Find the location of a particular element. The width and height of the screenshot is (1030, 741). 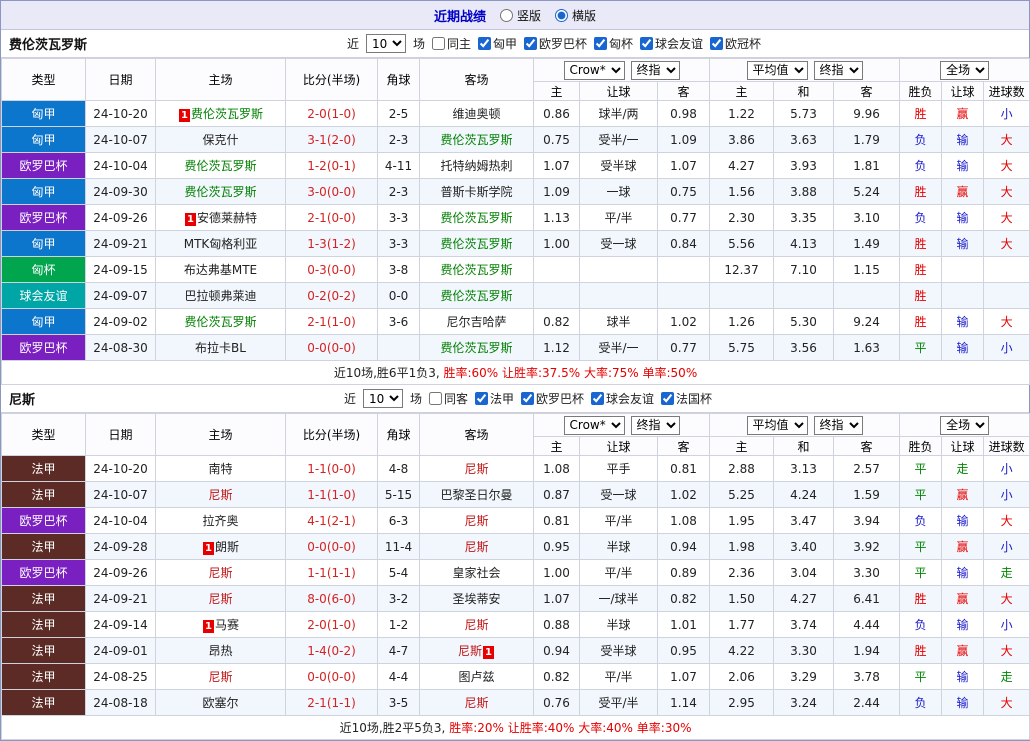

team-cell: 1 马赛 is located at coordinates (220, 624).